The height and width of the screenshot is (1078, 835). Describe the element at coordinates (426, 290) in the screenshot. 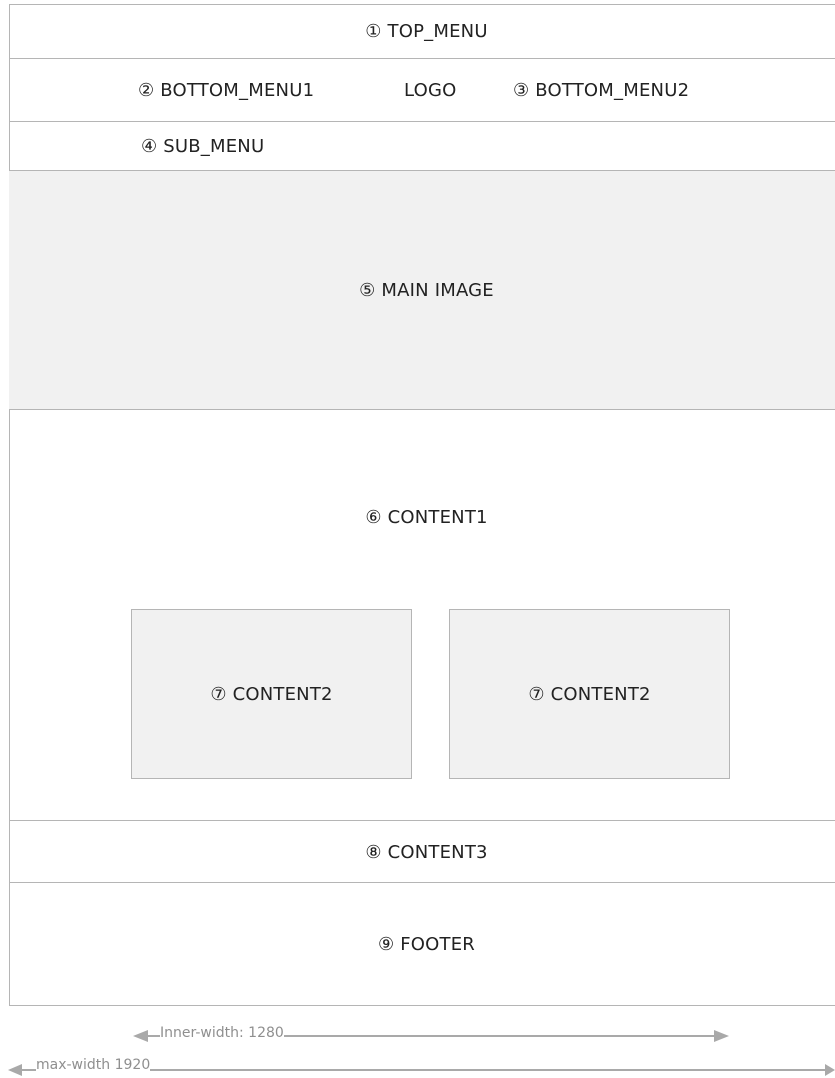

I see `main-image-label: ⑤ MAIN IMAGE` at that location.